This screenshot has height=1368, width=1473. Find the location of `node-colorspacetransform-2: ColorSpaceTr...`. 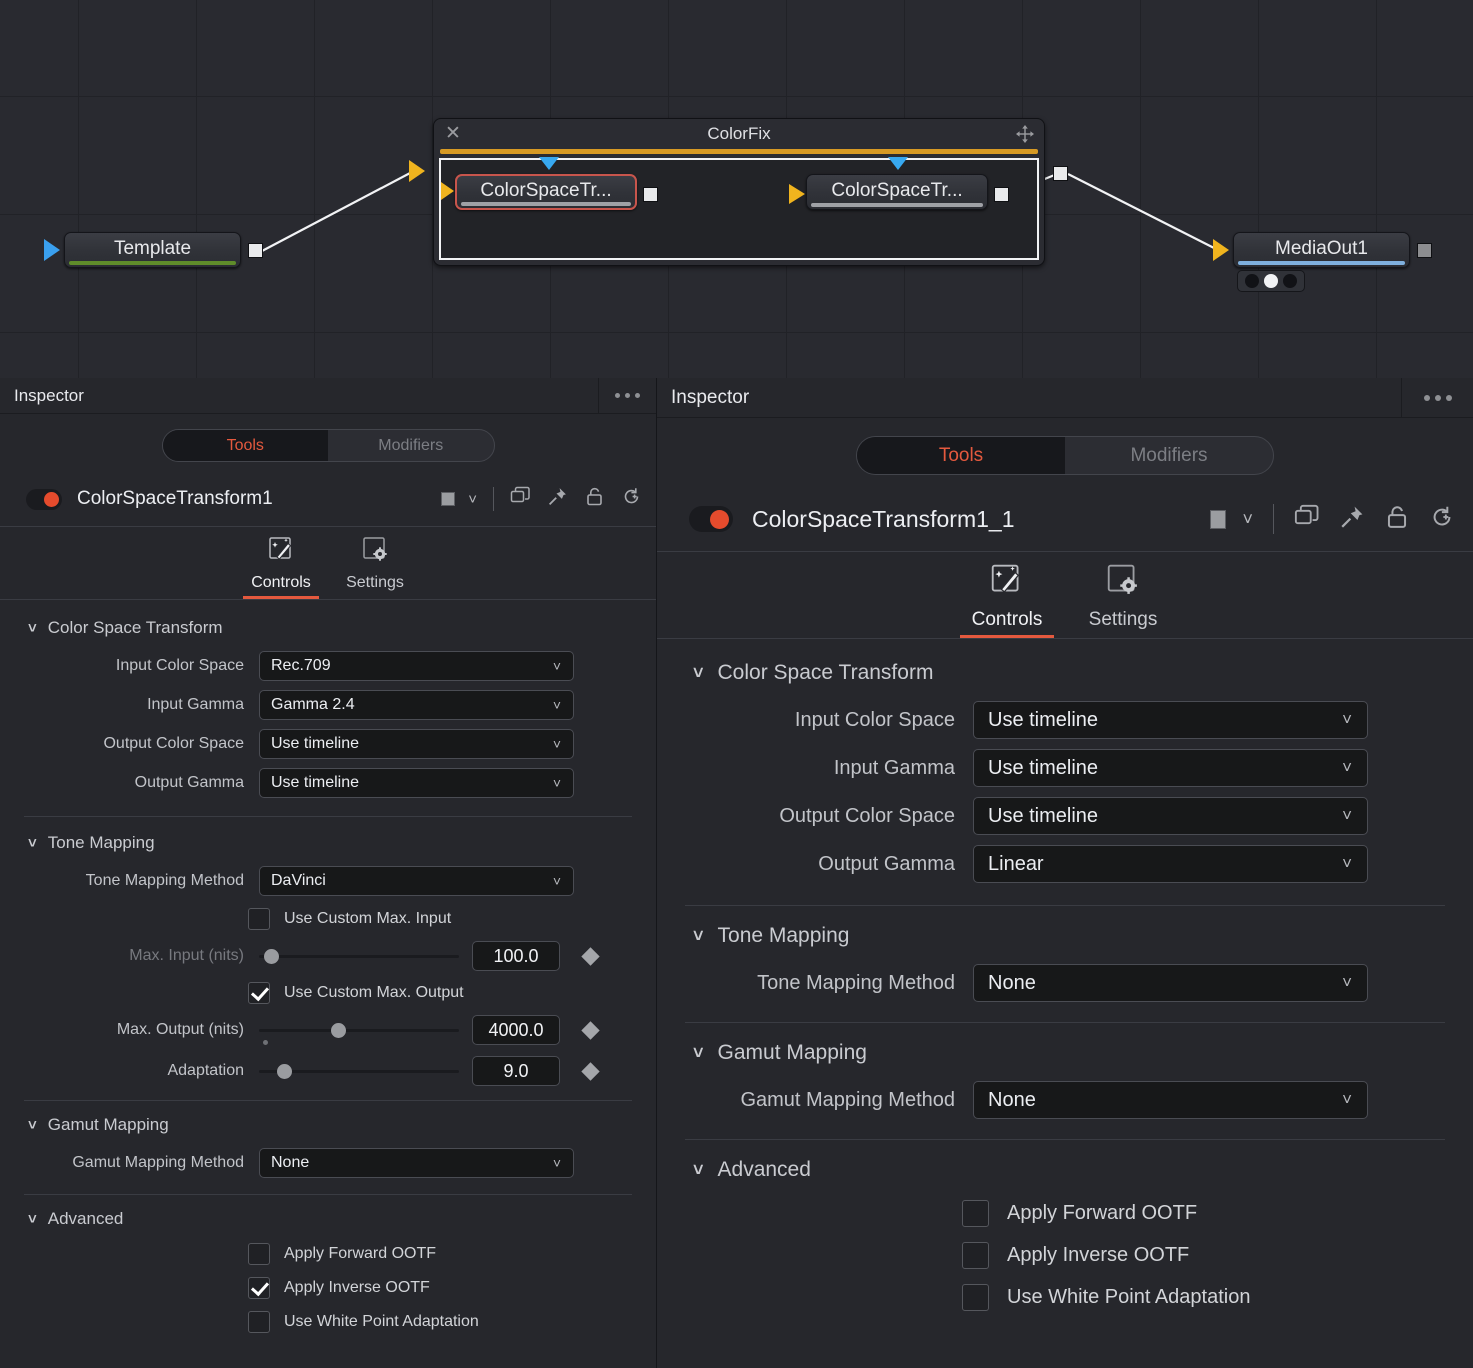

node-colorspacetransform-2: ColorSpaceTr... is located at coordinates (897, 192).